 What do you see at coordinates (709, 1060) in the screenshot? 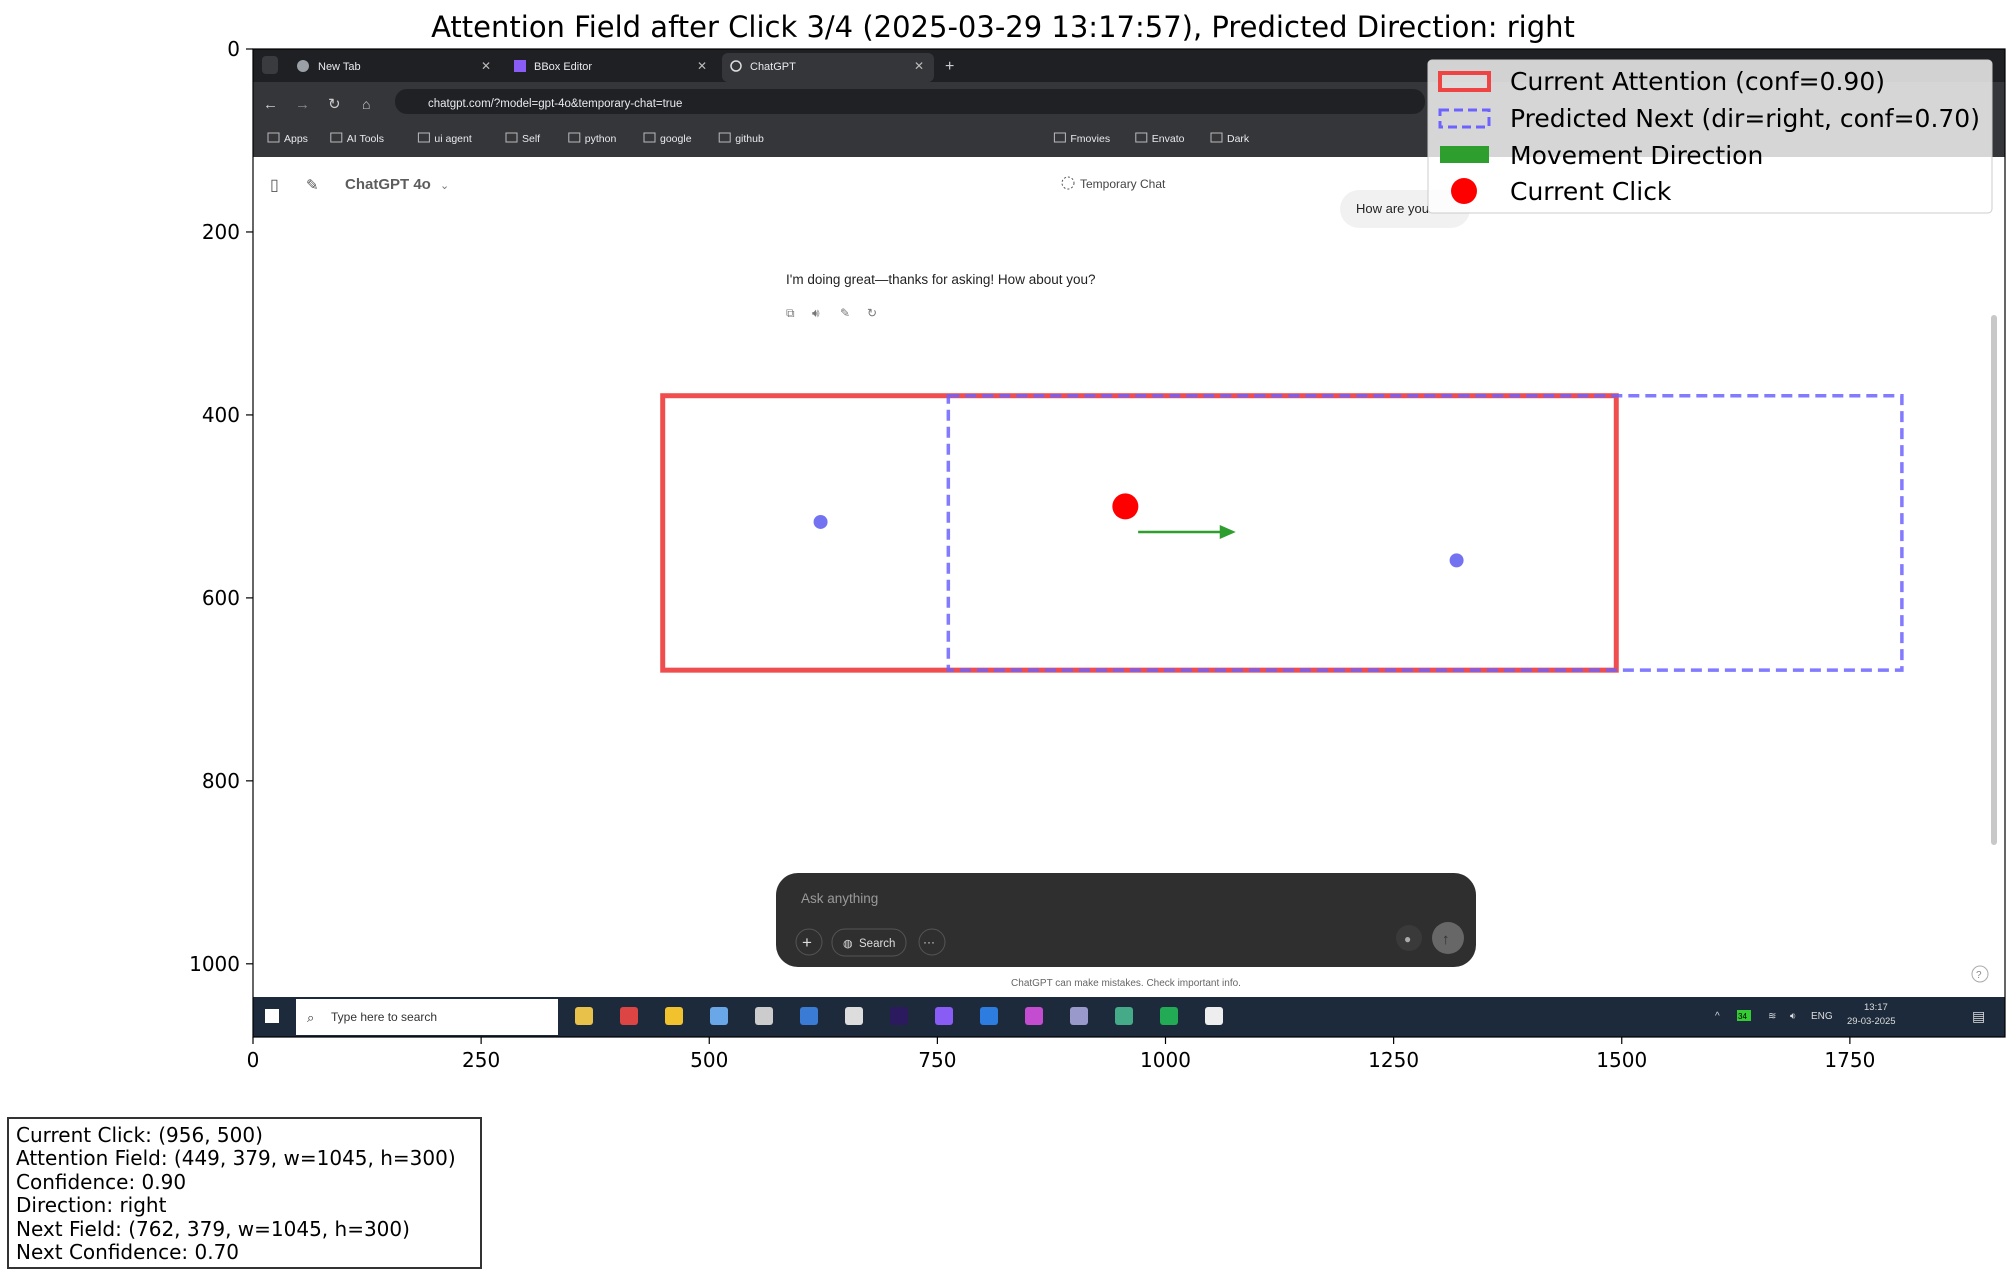
I see `x-tick-label: 500` at bounding box center [709, 1060].